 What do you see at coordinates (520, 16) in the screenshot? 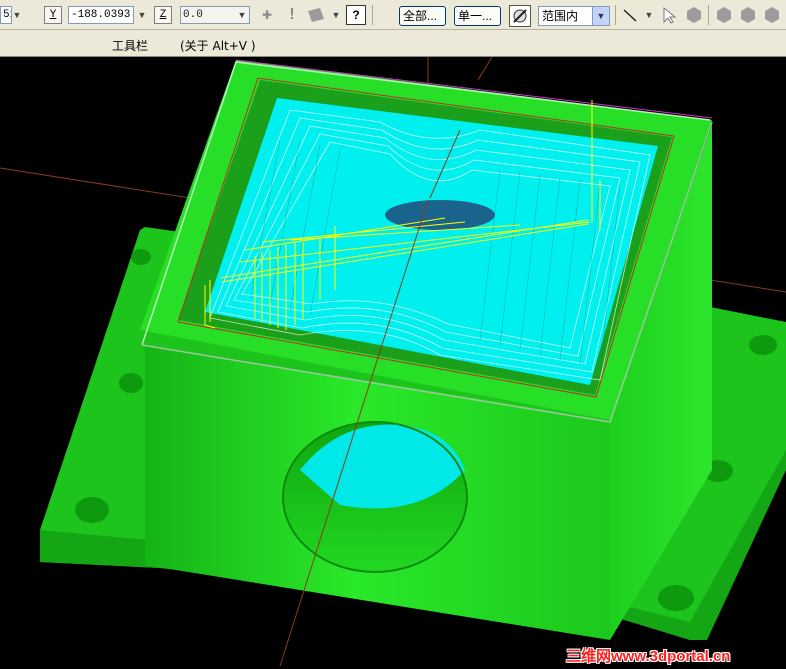
I see `wizard-icon` at bounding box center [520, 16].